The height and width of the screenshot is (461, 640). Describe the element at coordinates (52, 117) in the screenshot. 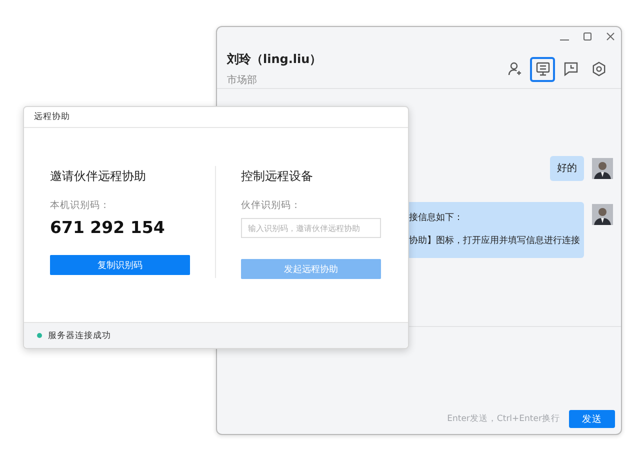

I see `dialog-title: 远程协助` at that location.